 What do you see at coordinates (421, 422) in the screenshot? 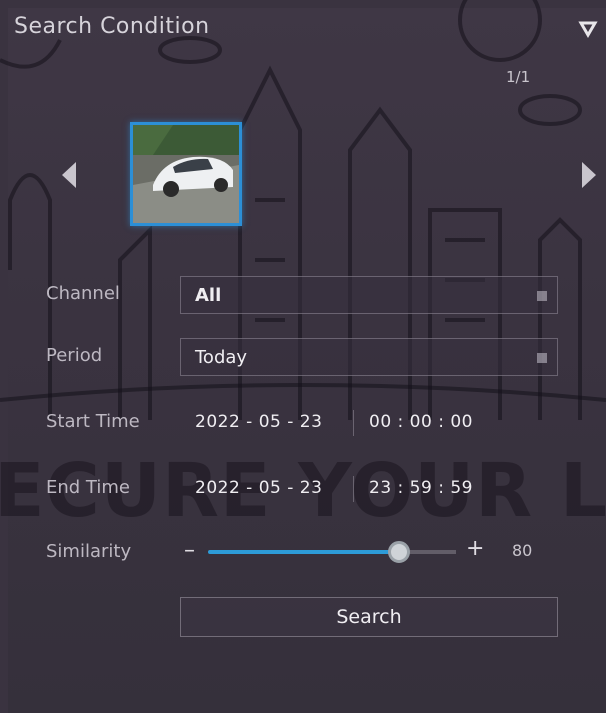
I see `start-clock-input: 00 : 00 : 00` at bounding box center [421, 422].